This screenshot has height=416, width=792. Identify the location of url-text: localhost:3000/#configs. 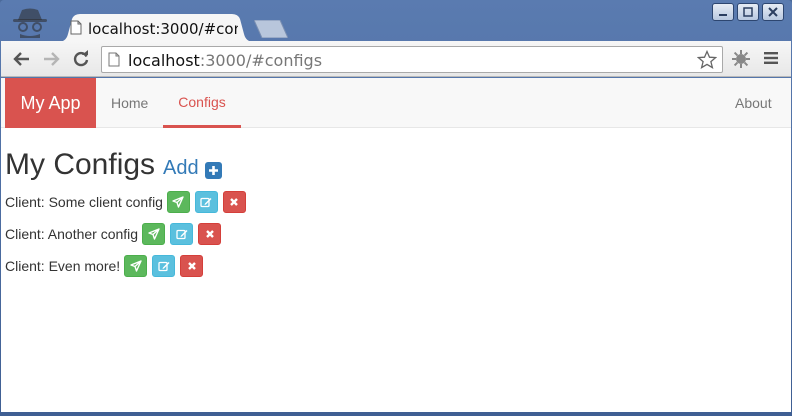
(225, 60).